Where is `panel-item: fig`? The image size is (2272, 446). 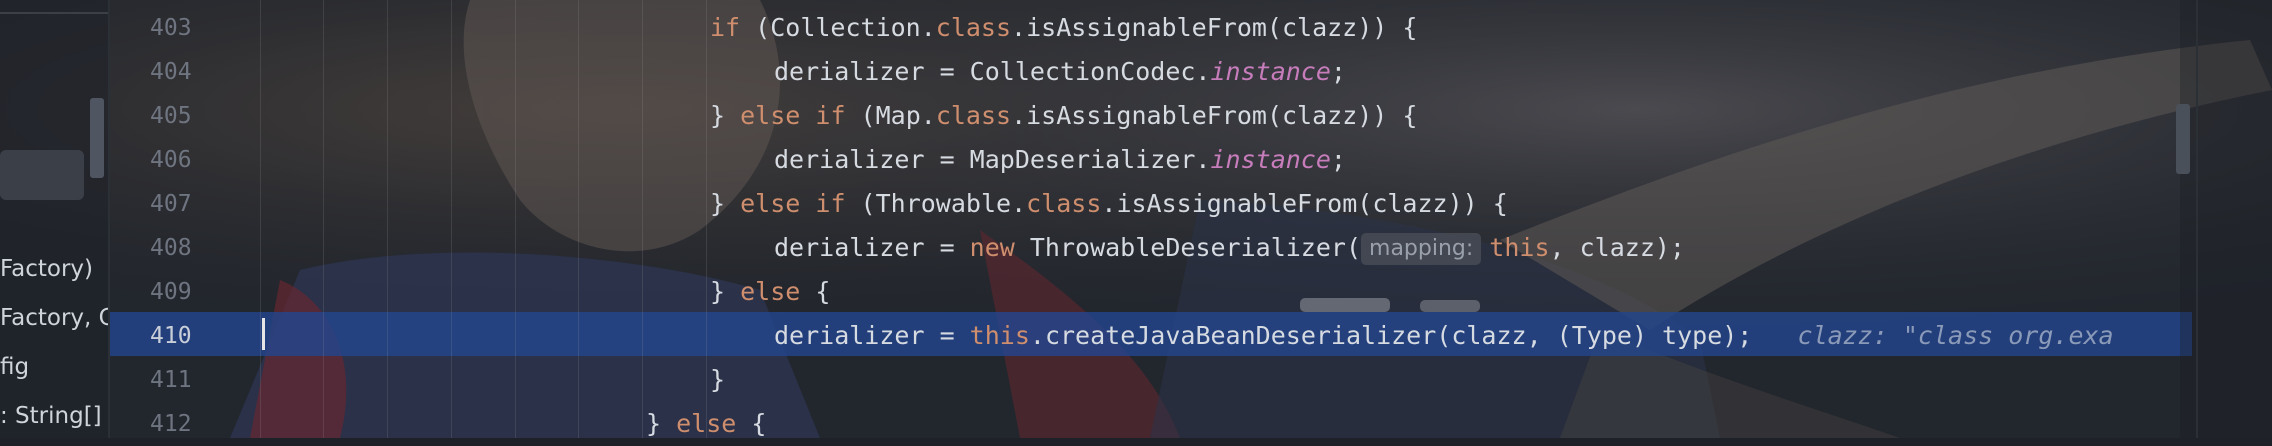
panel-item: fig is located at coordinates (54, 367).